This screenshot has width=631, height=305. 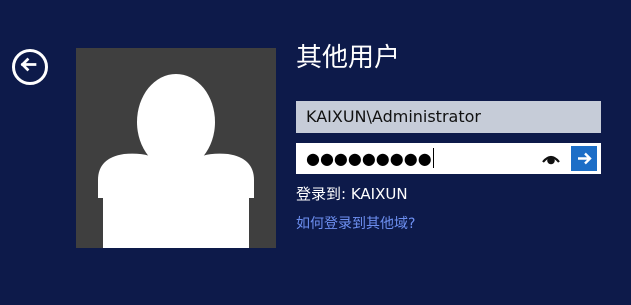 What do you see at coordinates (448, 117) in the screenshot?
I see `username-field: KAIXUN\Administrator` at bounding box center [448, 117].